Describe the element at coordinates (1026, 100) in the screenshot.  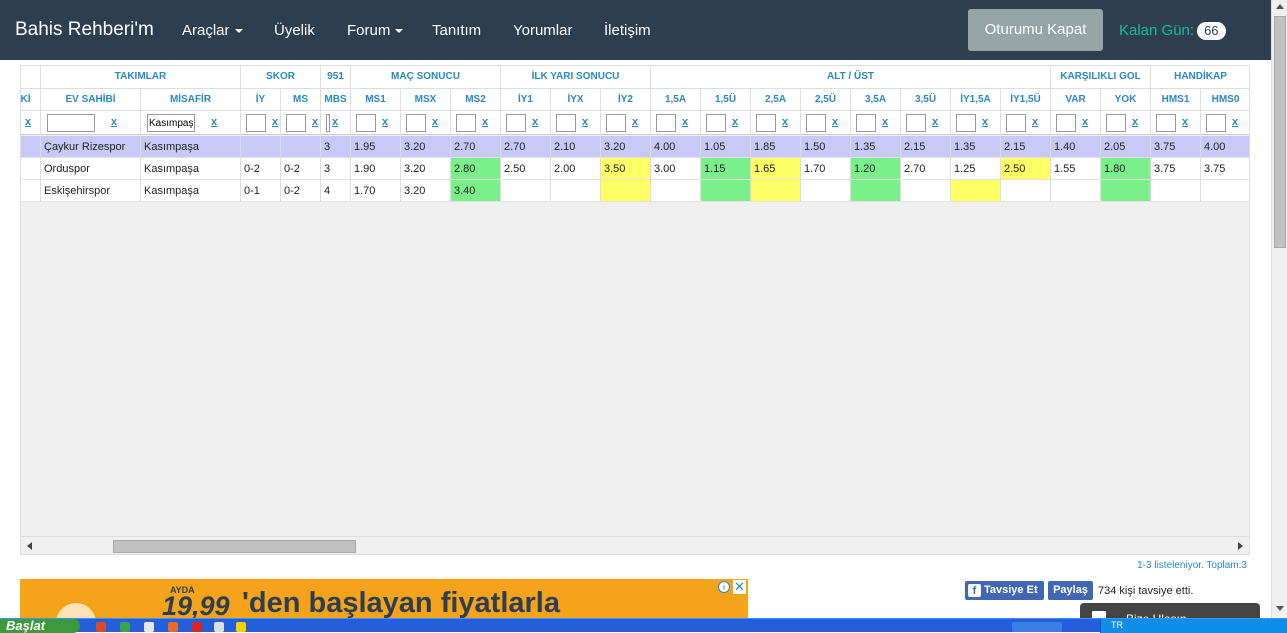
I see `column-header-i-y1-5: İY1,5Ü` at that location.